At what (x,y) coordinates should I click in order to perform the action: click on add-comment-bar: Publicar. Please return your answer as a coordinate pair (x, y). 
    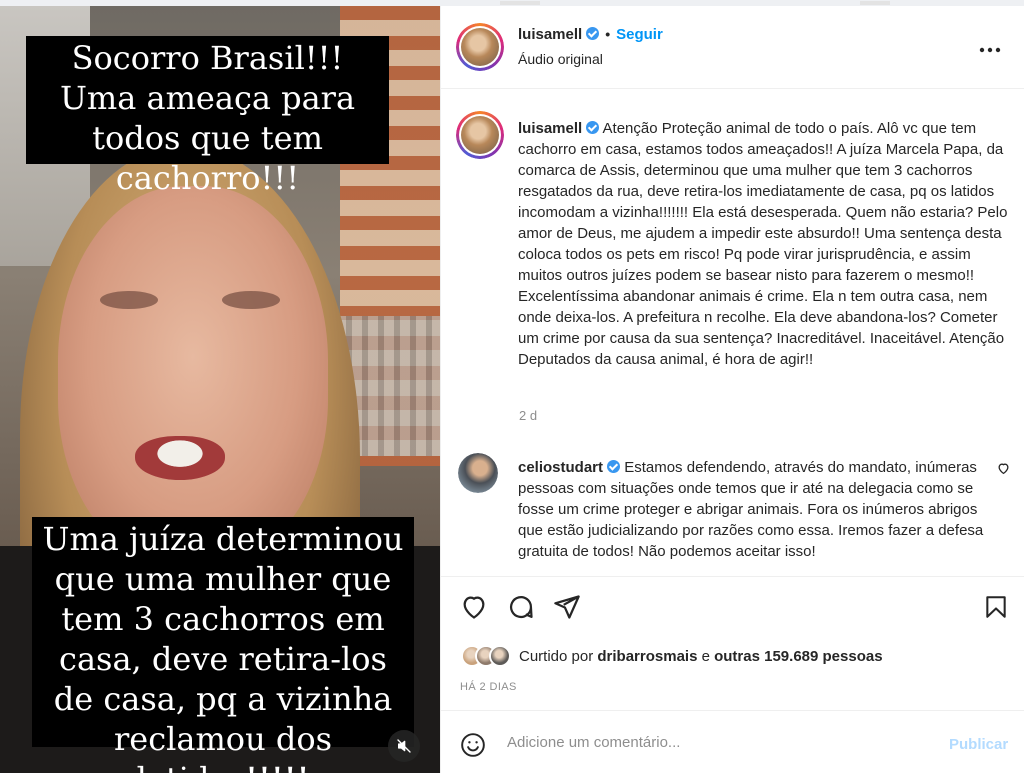
    Looking at the image, I should click on (732, 741).